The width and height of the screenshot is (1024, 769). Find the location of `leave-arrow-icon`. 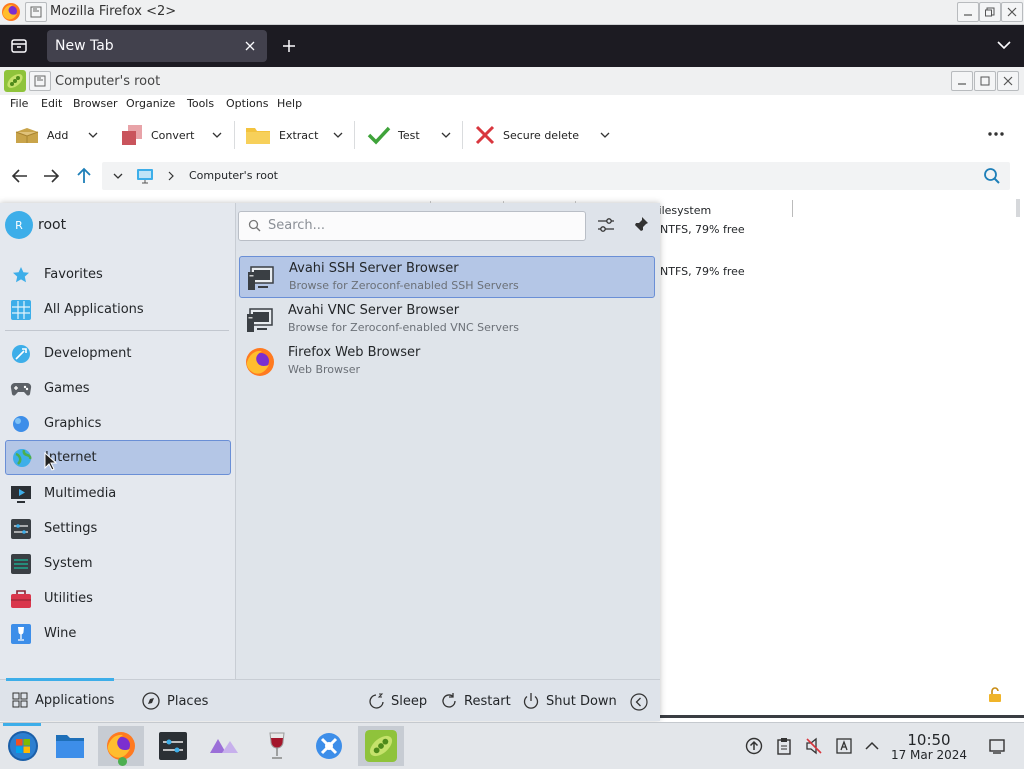

leave-arrow-icon is located at coordinates (639, 702).